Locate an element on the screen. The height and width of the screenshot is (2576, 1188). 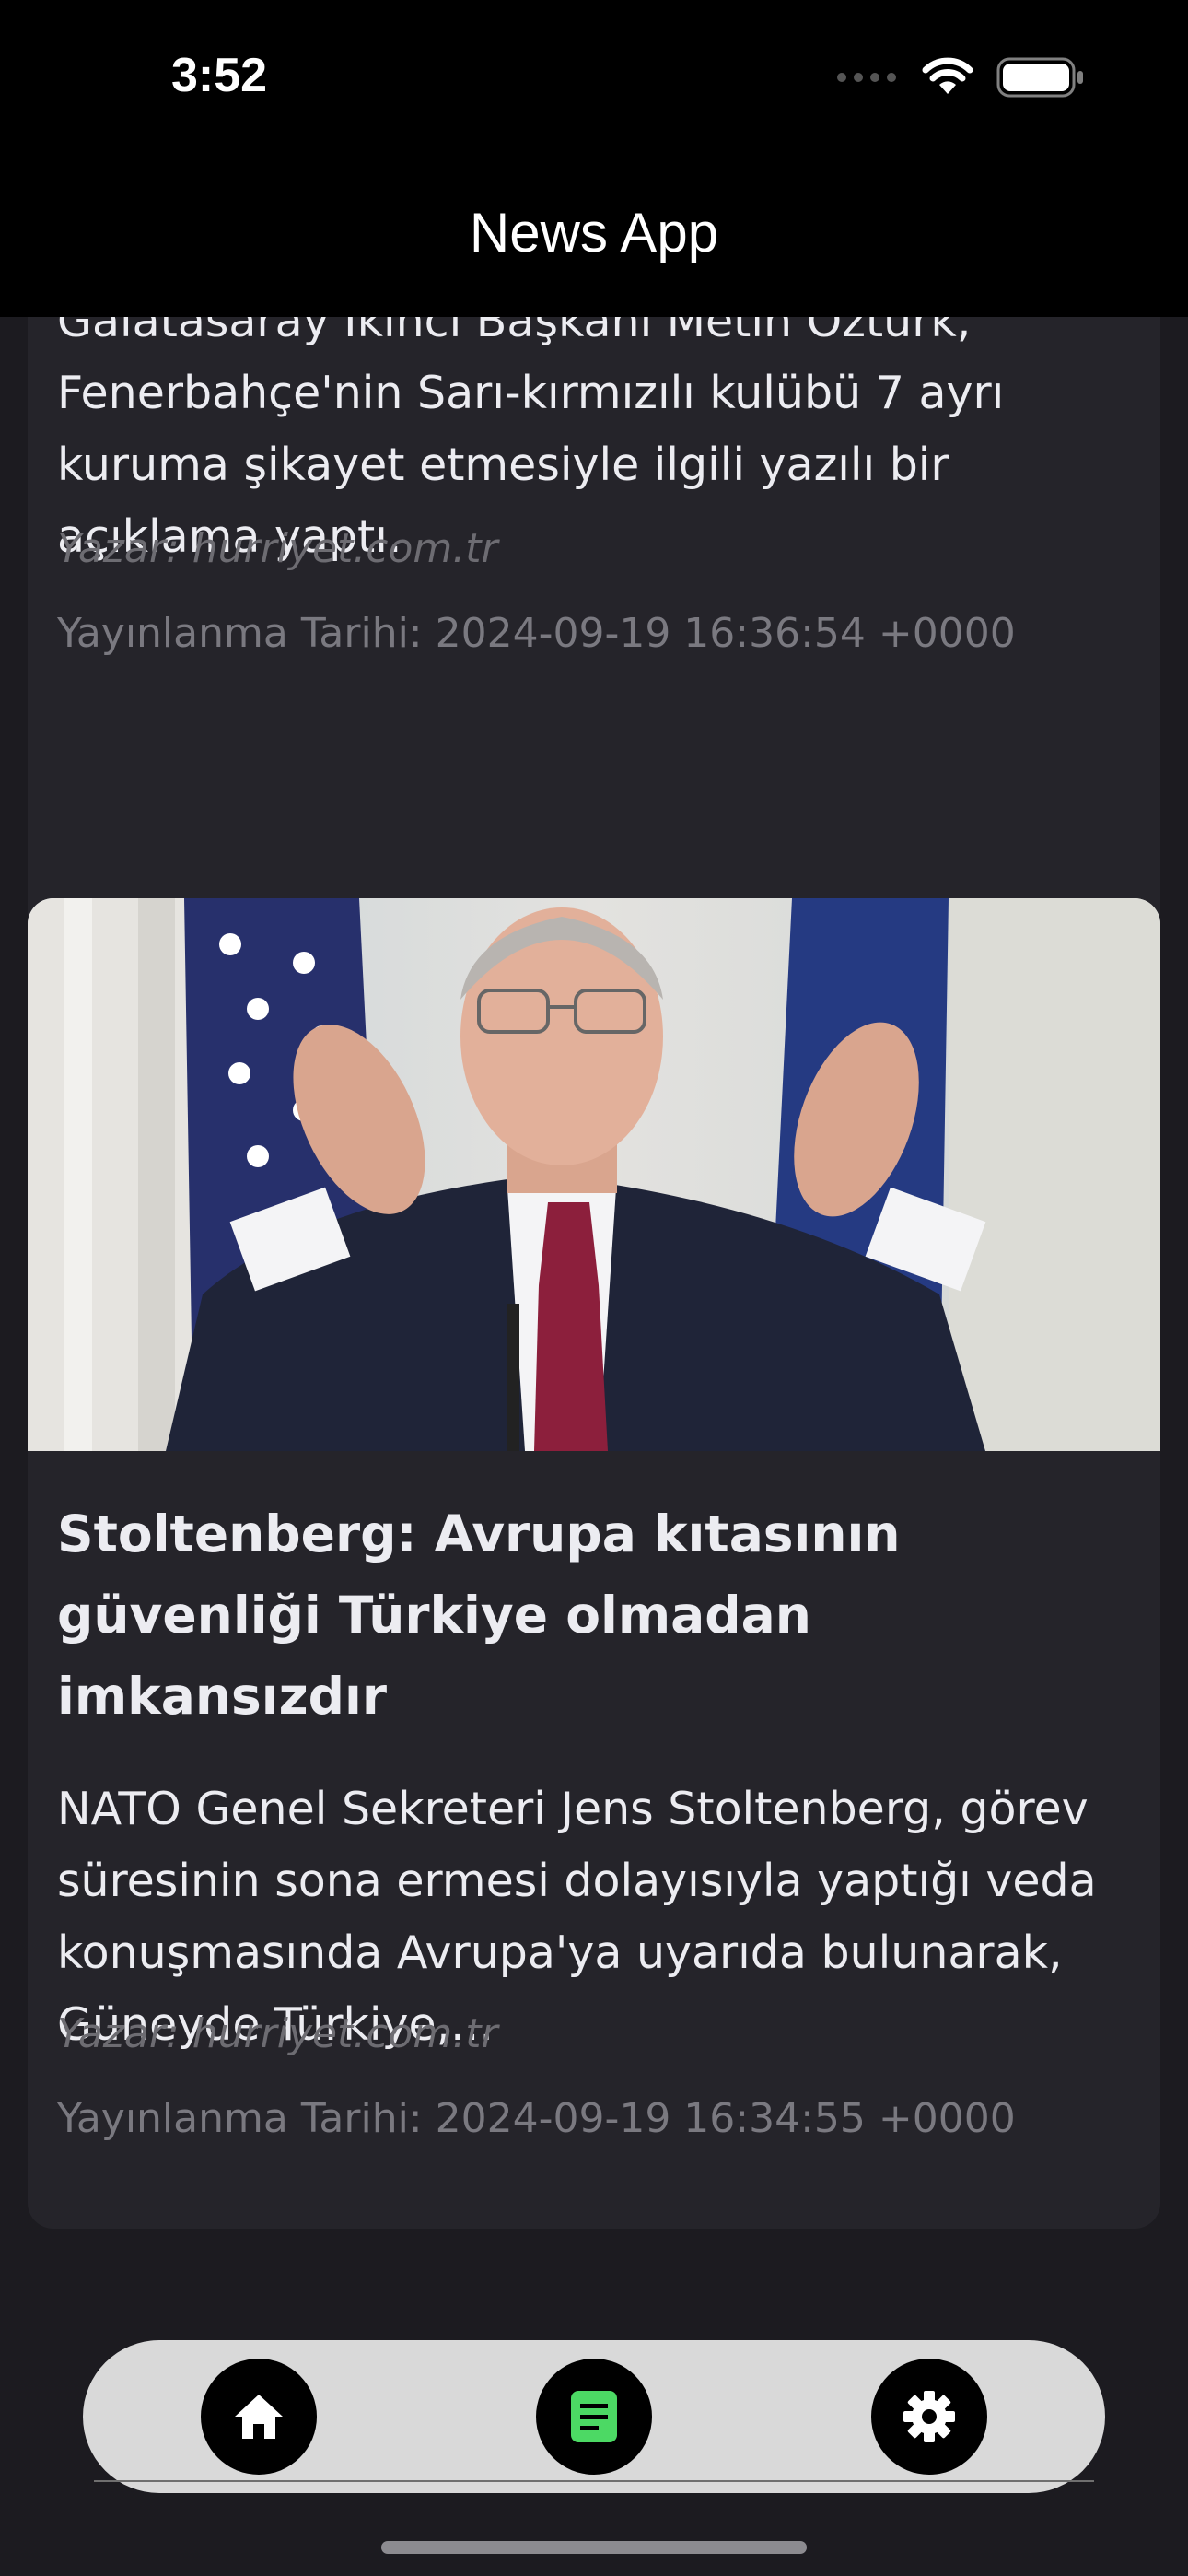
news-document-icon is located at coordinates (594, 2416).